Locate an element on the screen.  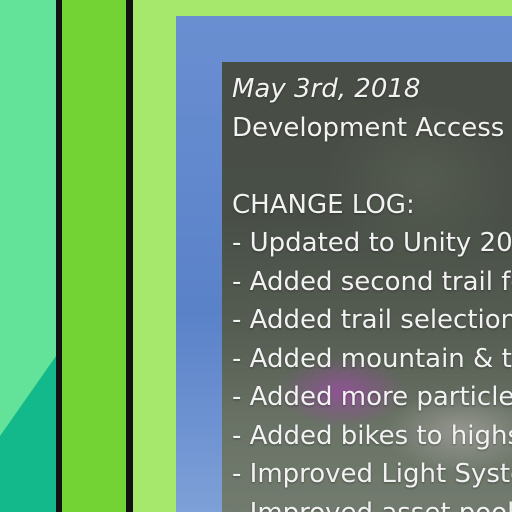
left-panel-accent-shape is located at coordinates (28, 434).